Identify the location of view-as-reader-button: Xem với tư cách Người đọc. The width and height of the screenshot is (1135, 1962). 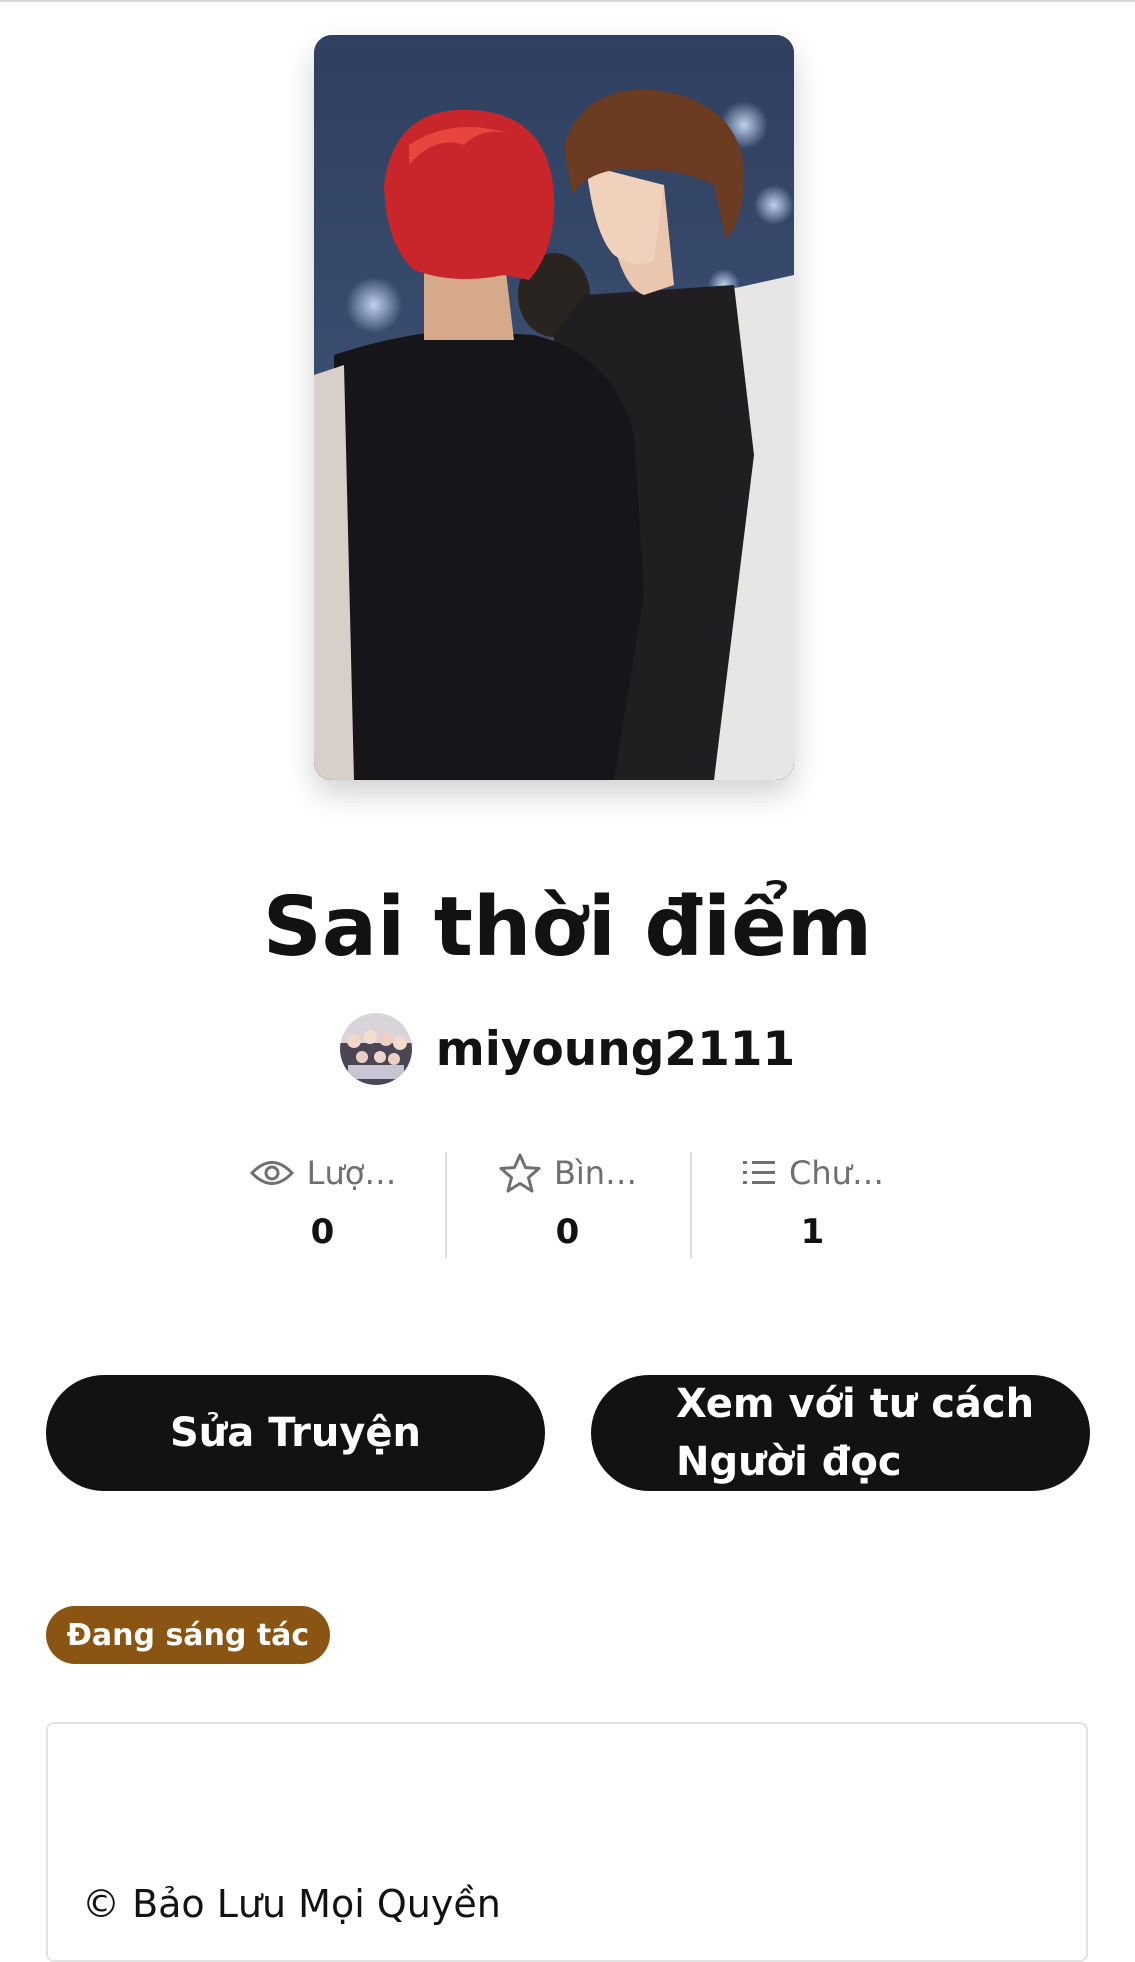
(840, 1433).